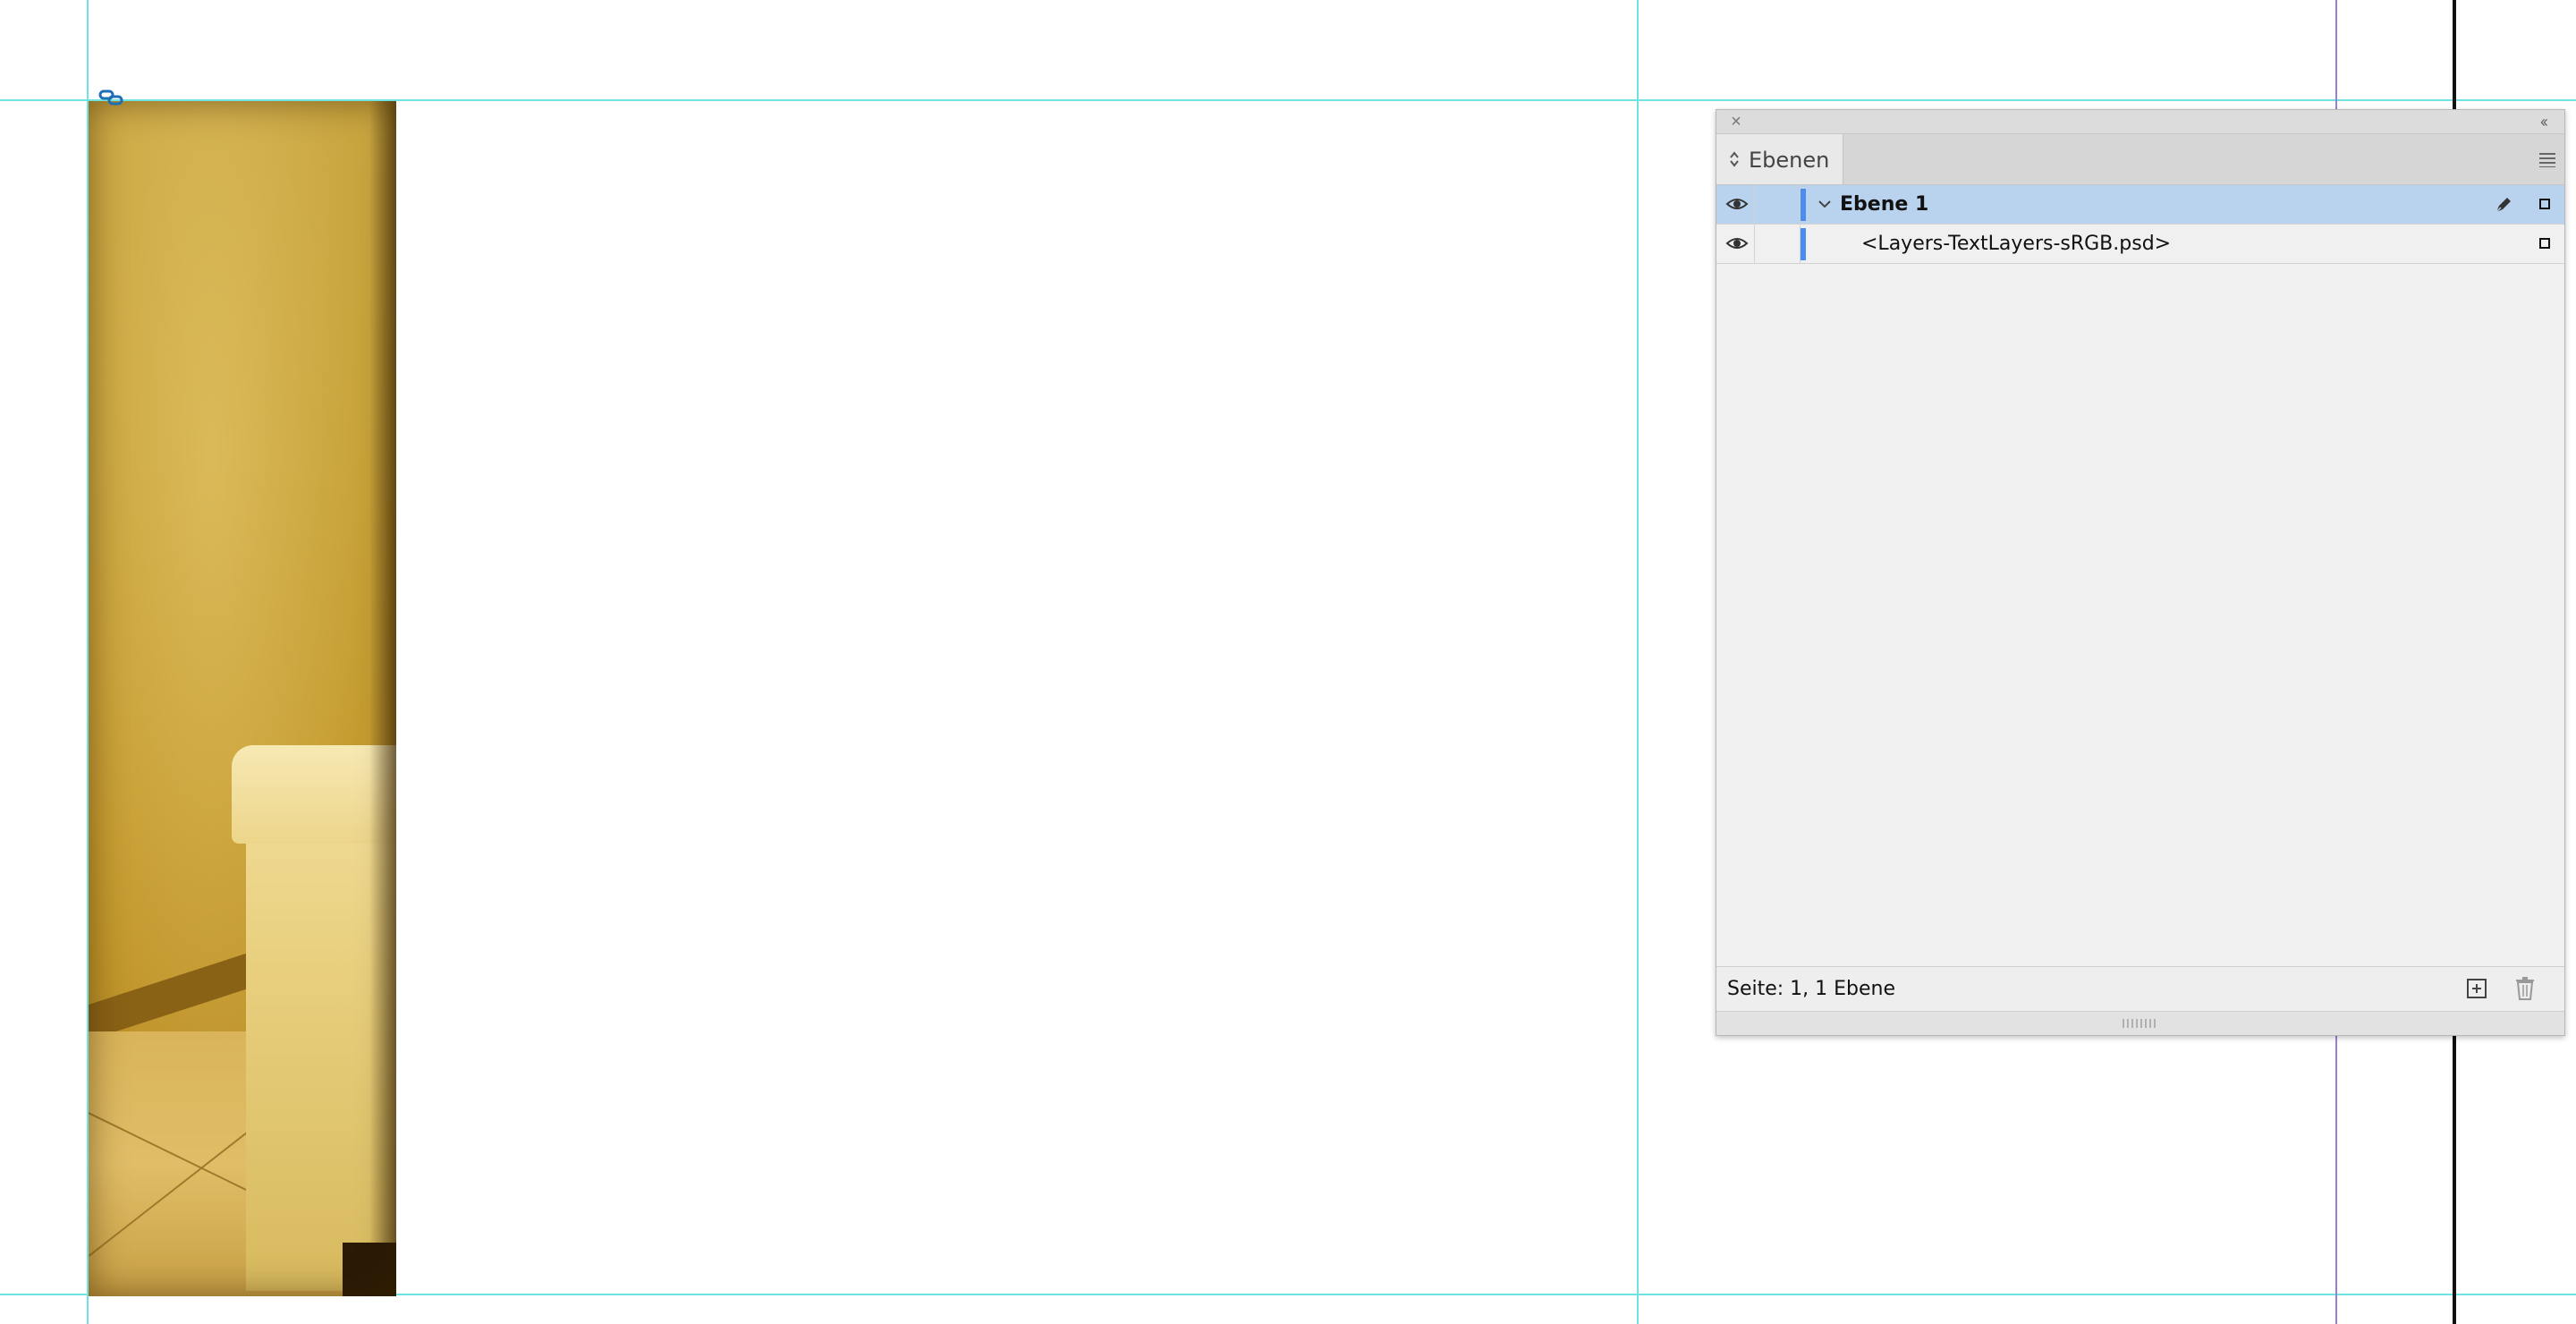 Image resolution: width=2576 pixels, height=1324 pixels. What do you see at coordinates (2140, 205) in the screenshot?
I see `layer-row-ebene-1: Ebene 1` at bounding box center [2140, 205].